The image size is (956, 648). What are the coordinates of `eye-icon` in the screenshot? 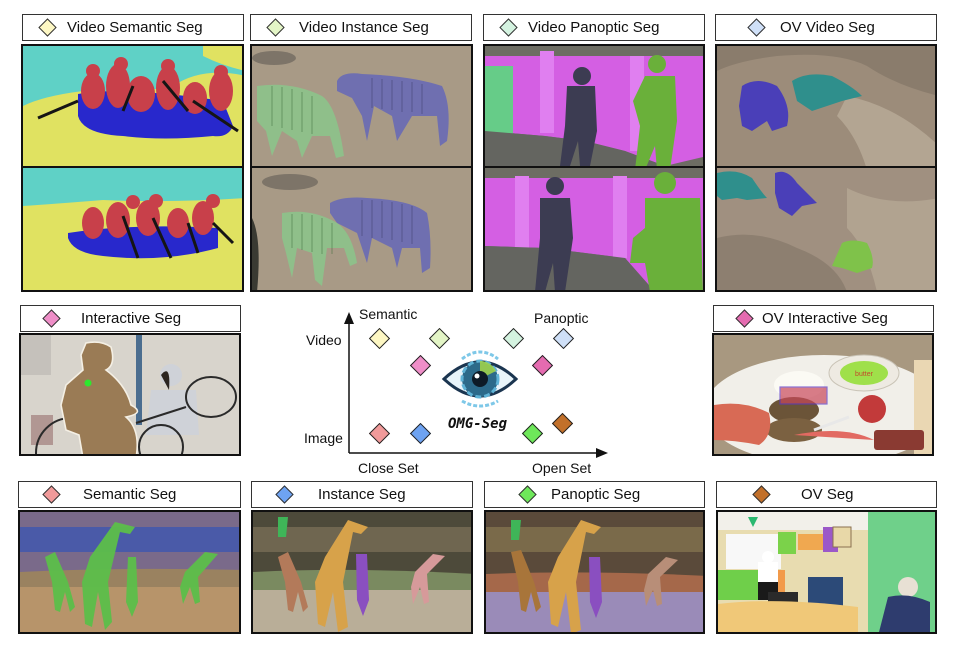 It's located at (480, 379).